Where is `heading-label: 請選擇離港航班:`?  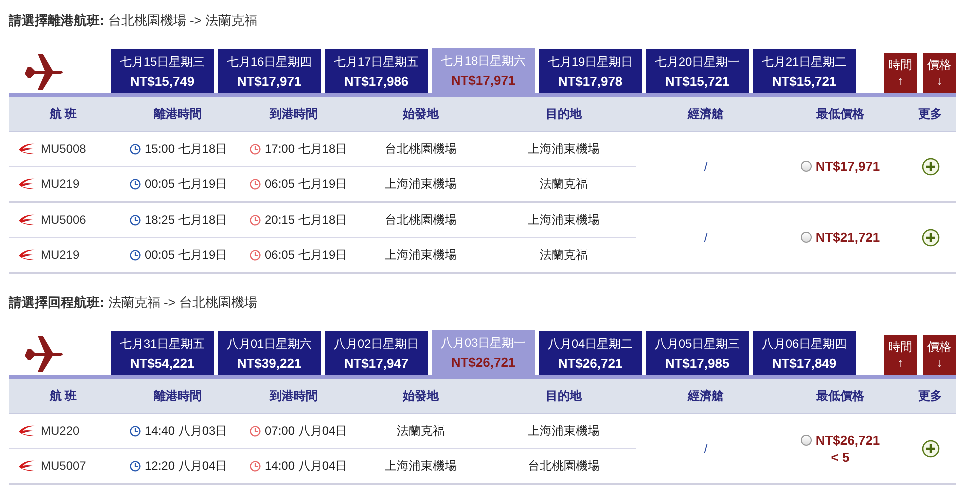 heading-label: 請選擇離港航班: is located at coordinates (56, 21).